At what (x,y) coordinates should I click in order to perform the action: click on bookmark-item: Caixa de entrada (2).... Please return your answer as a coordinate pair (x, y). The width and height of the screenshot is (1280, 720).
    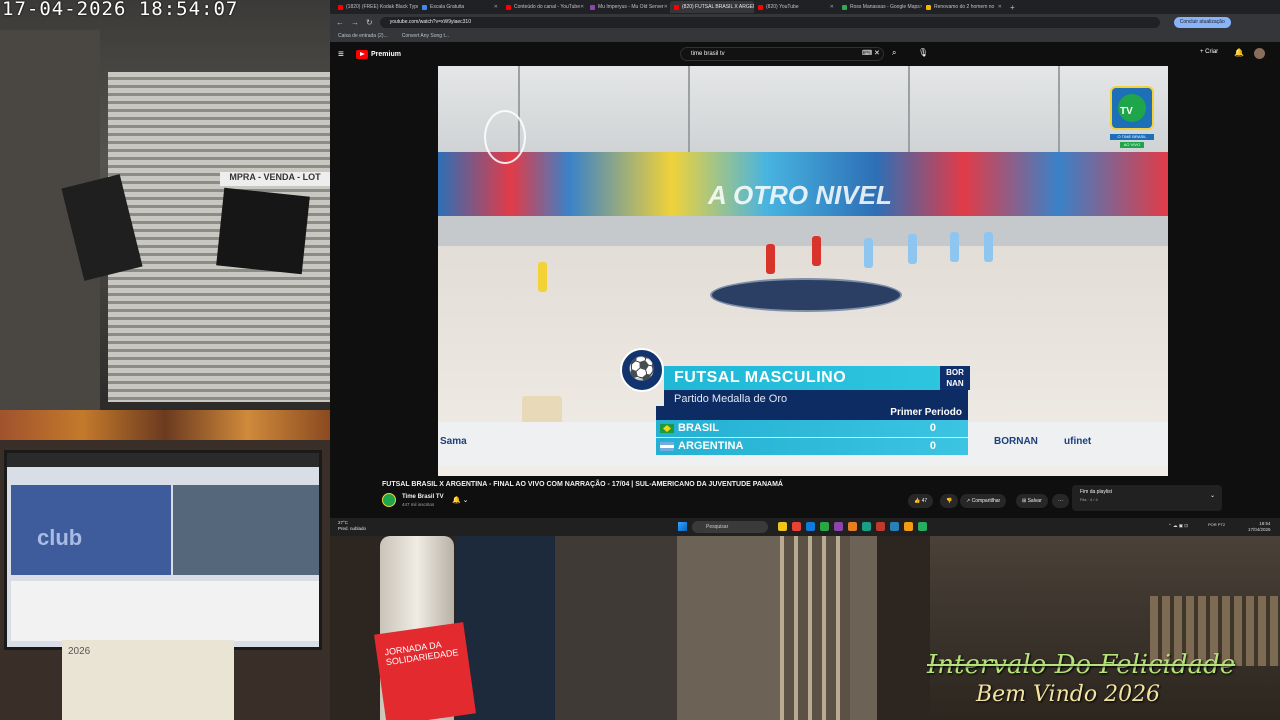
    Looking at the image, I should click on (363, 36).